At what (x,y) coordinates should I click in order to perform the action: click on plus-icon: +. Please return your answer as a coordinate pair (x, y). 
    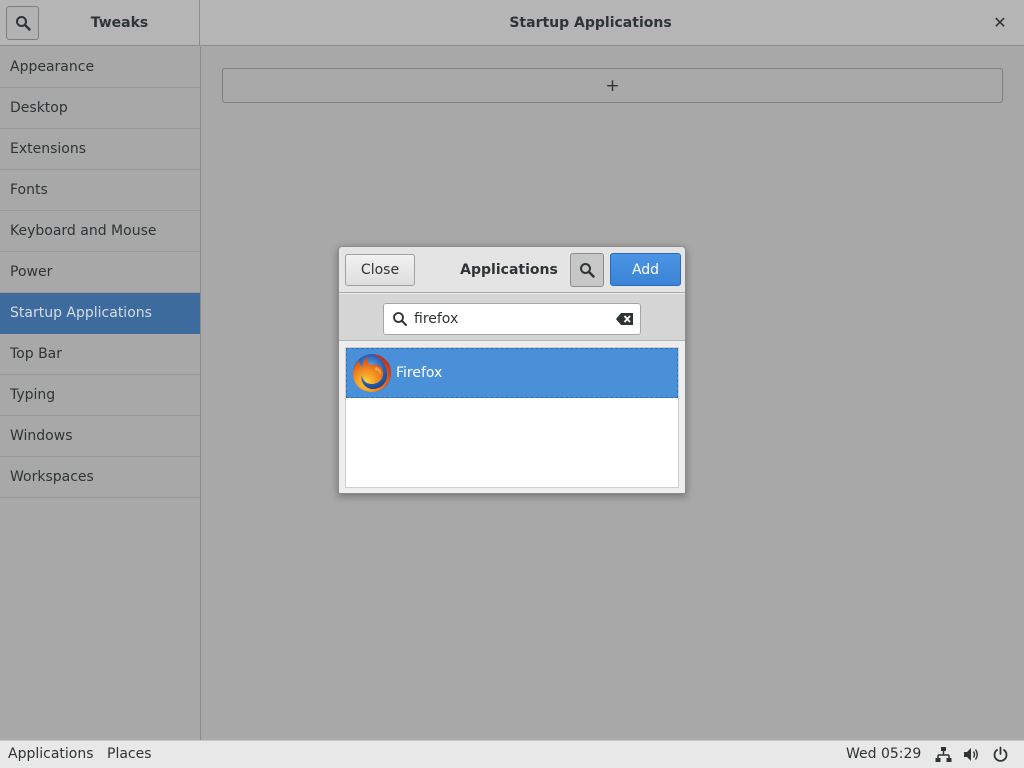
    Looking at the image, I should click on (612, 85).